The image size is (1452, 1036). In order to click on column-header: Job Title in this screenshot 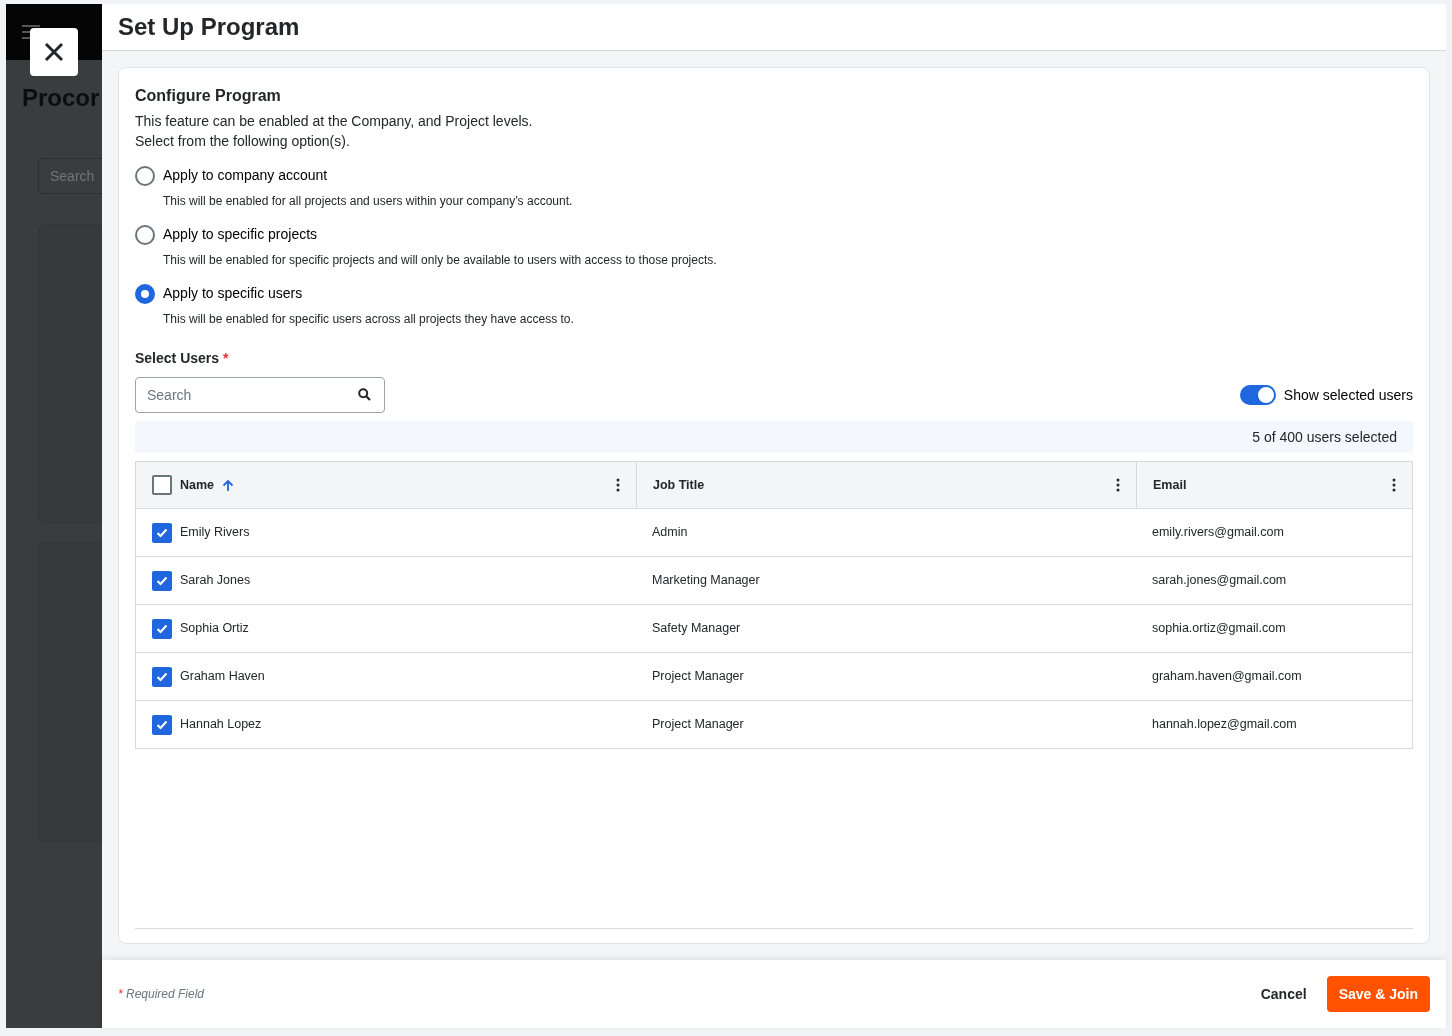, I will do `click(679, 485)`.